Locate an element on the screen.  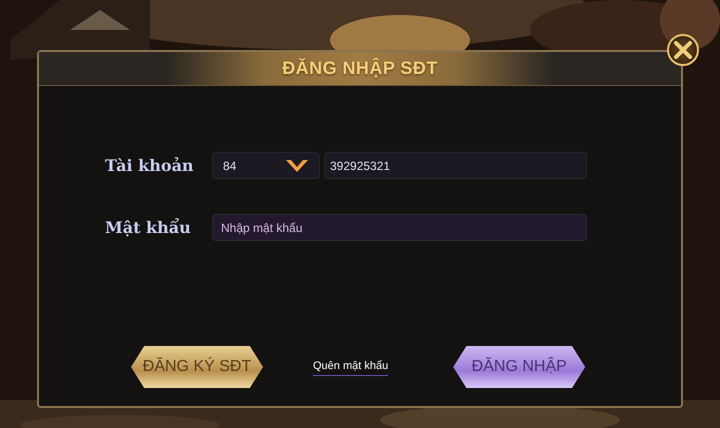
password-field: Nhập mật khẩu is located at coordinates (399, 227).